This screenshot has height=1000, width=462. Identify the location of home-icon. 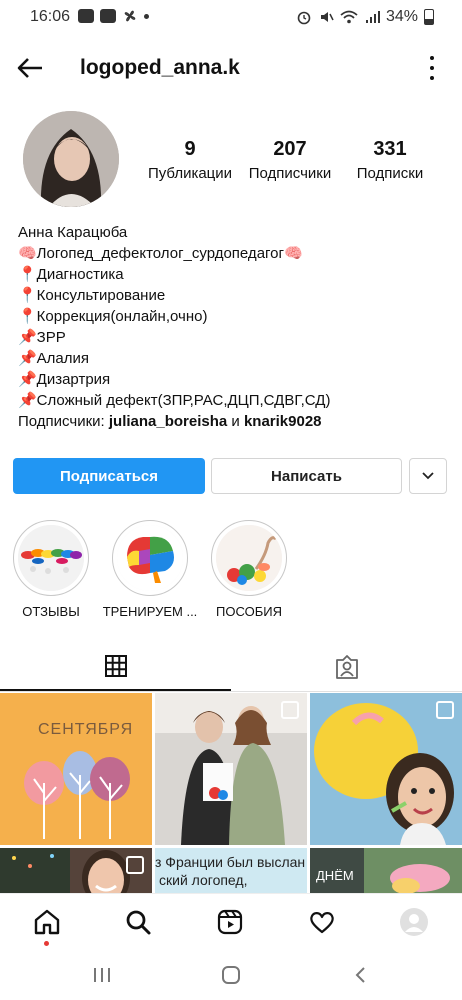
(47, 922).